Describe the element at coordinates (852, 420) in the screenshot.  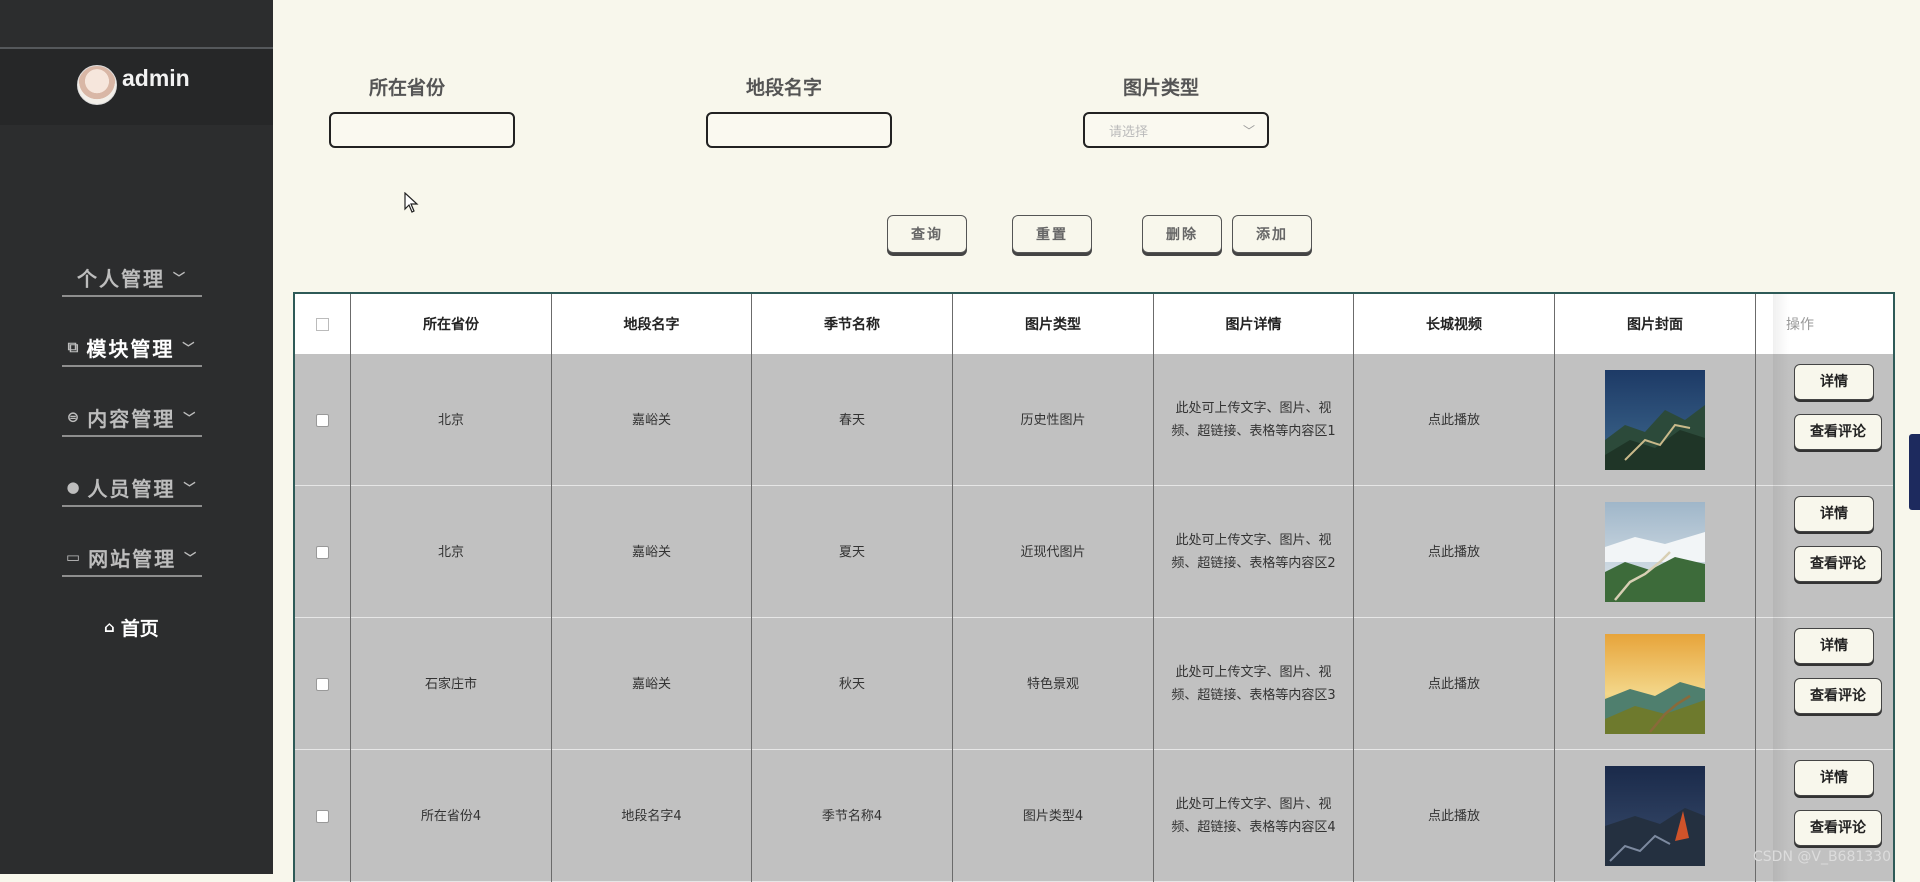
I see `cell-season: 春天` at that location.